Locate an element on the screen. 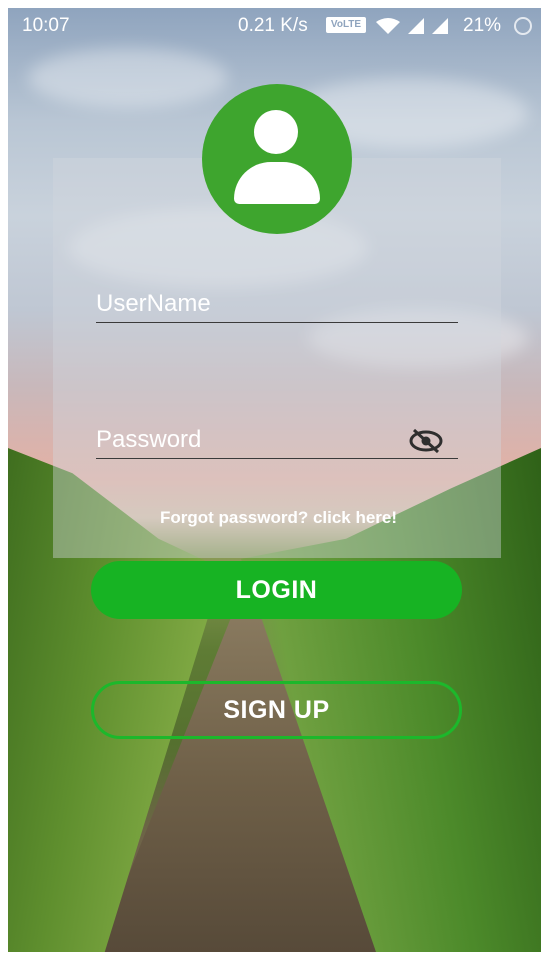 Image resolution: width=541 pixels, height=960 pixels. battery-percent: 21% is located at coordinates (482, 25).